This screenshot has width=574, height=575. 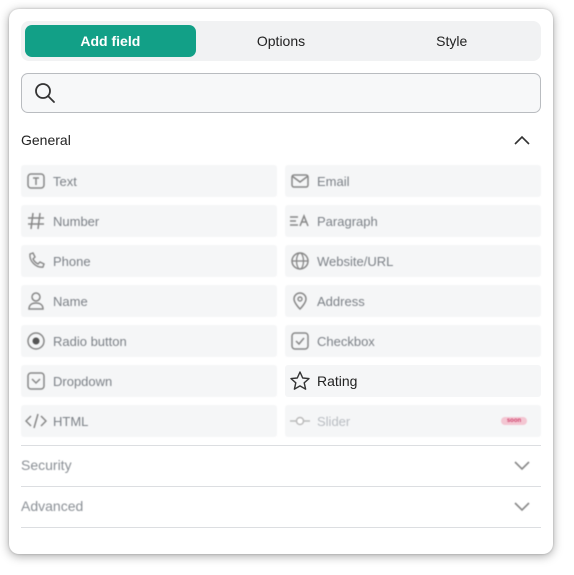 I want to click on section-security-label: Security, so click(x=46, y=465).